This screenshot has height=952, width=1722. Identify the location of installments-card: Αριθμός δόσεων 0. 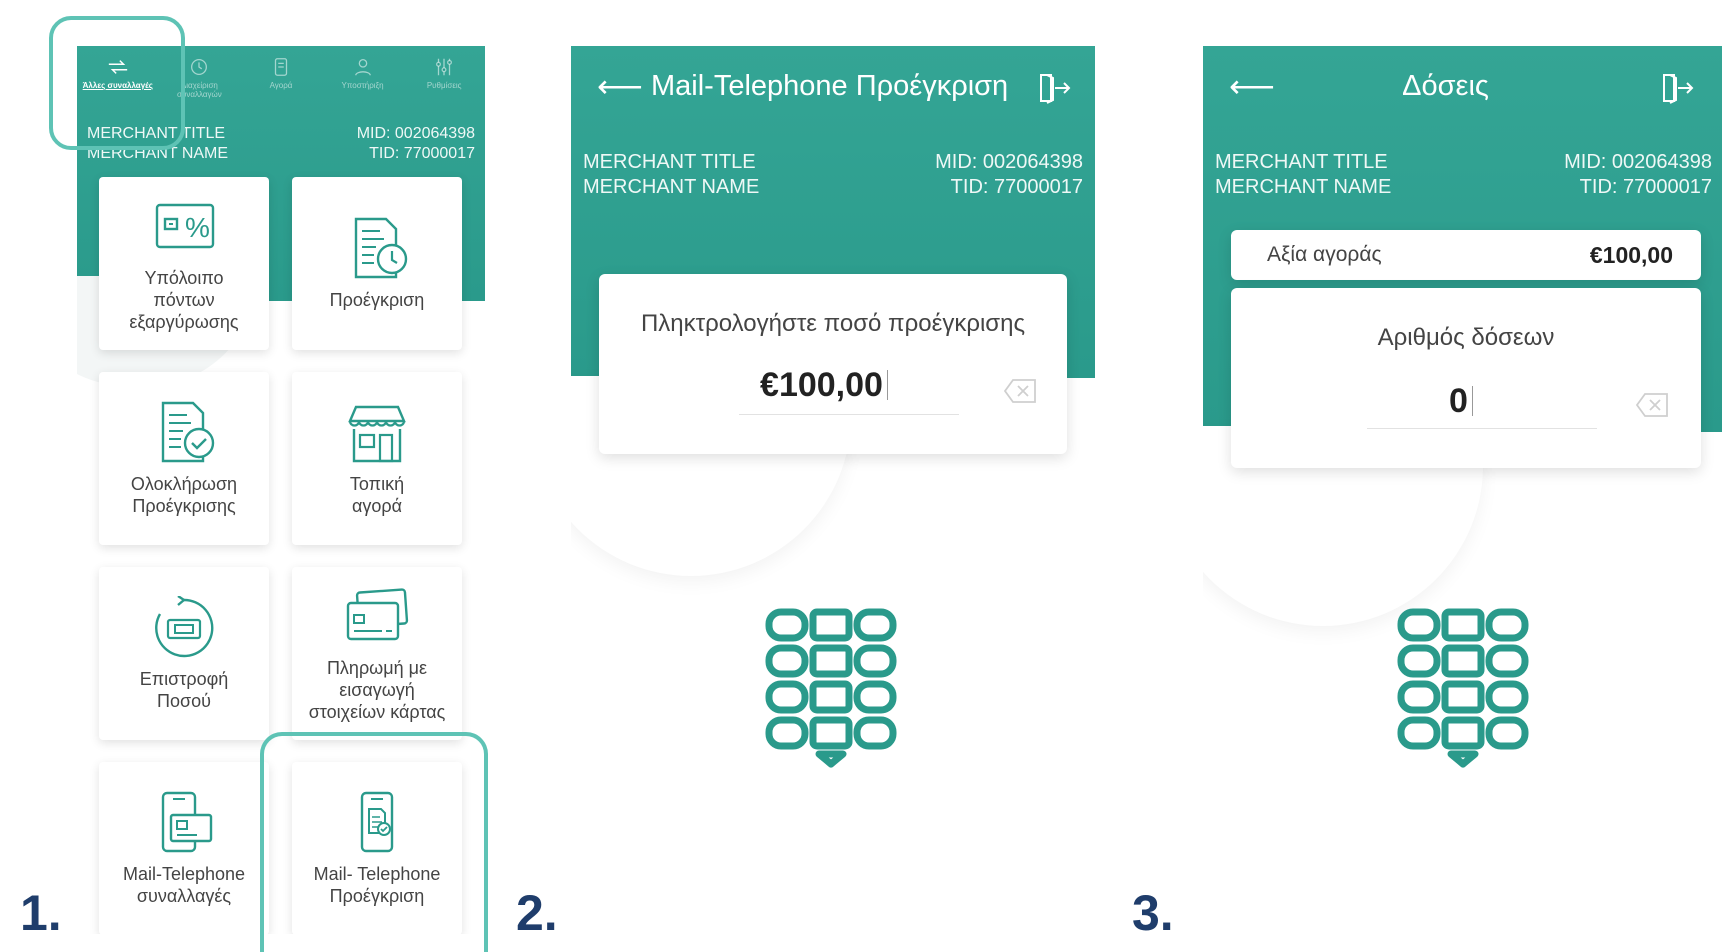
(1466, 378).